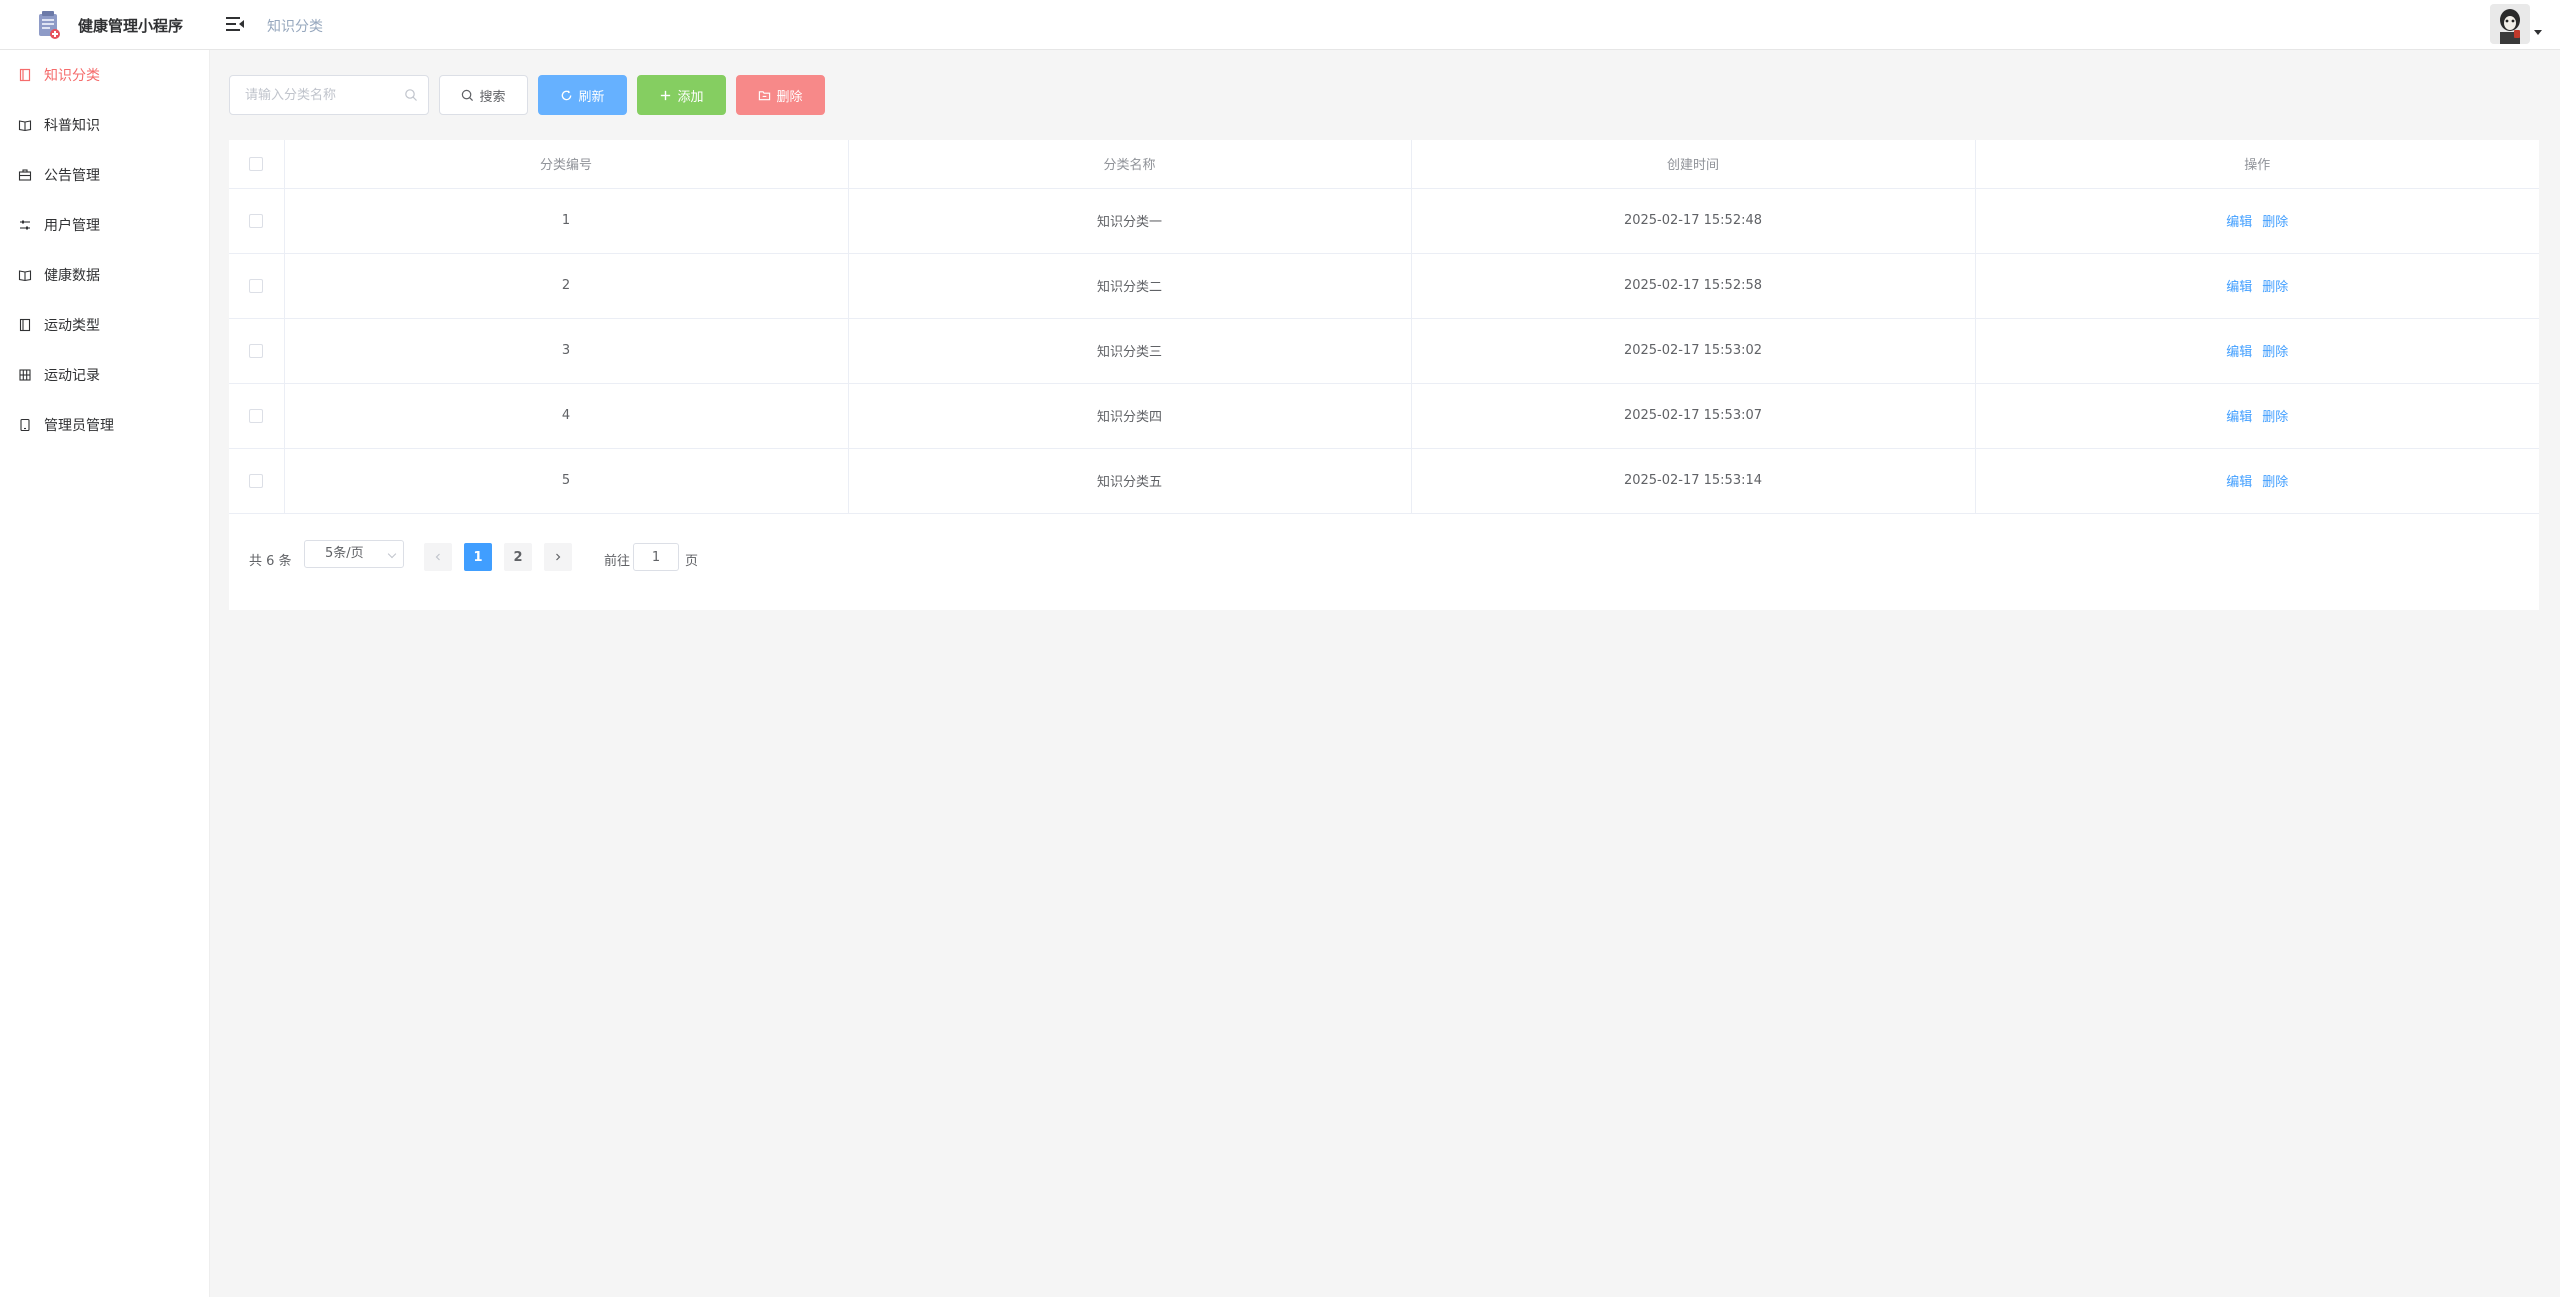 The height and width of the screenshot is (1297, 2560). What do you see at coordinates (2257, 164) in the screenshot?
I see `column-header-actions: 操作` at bounding box center [2257, 164].